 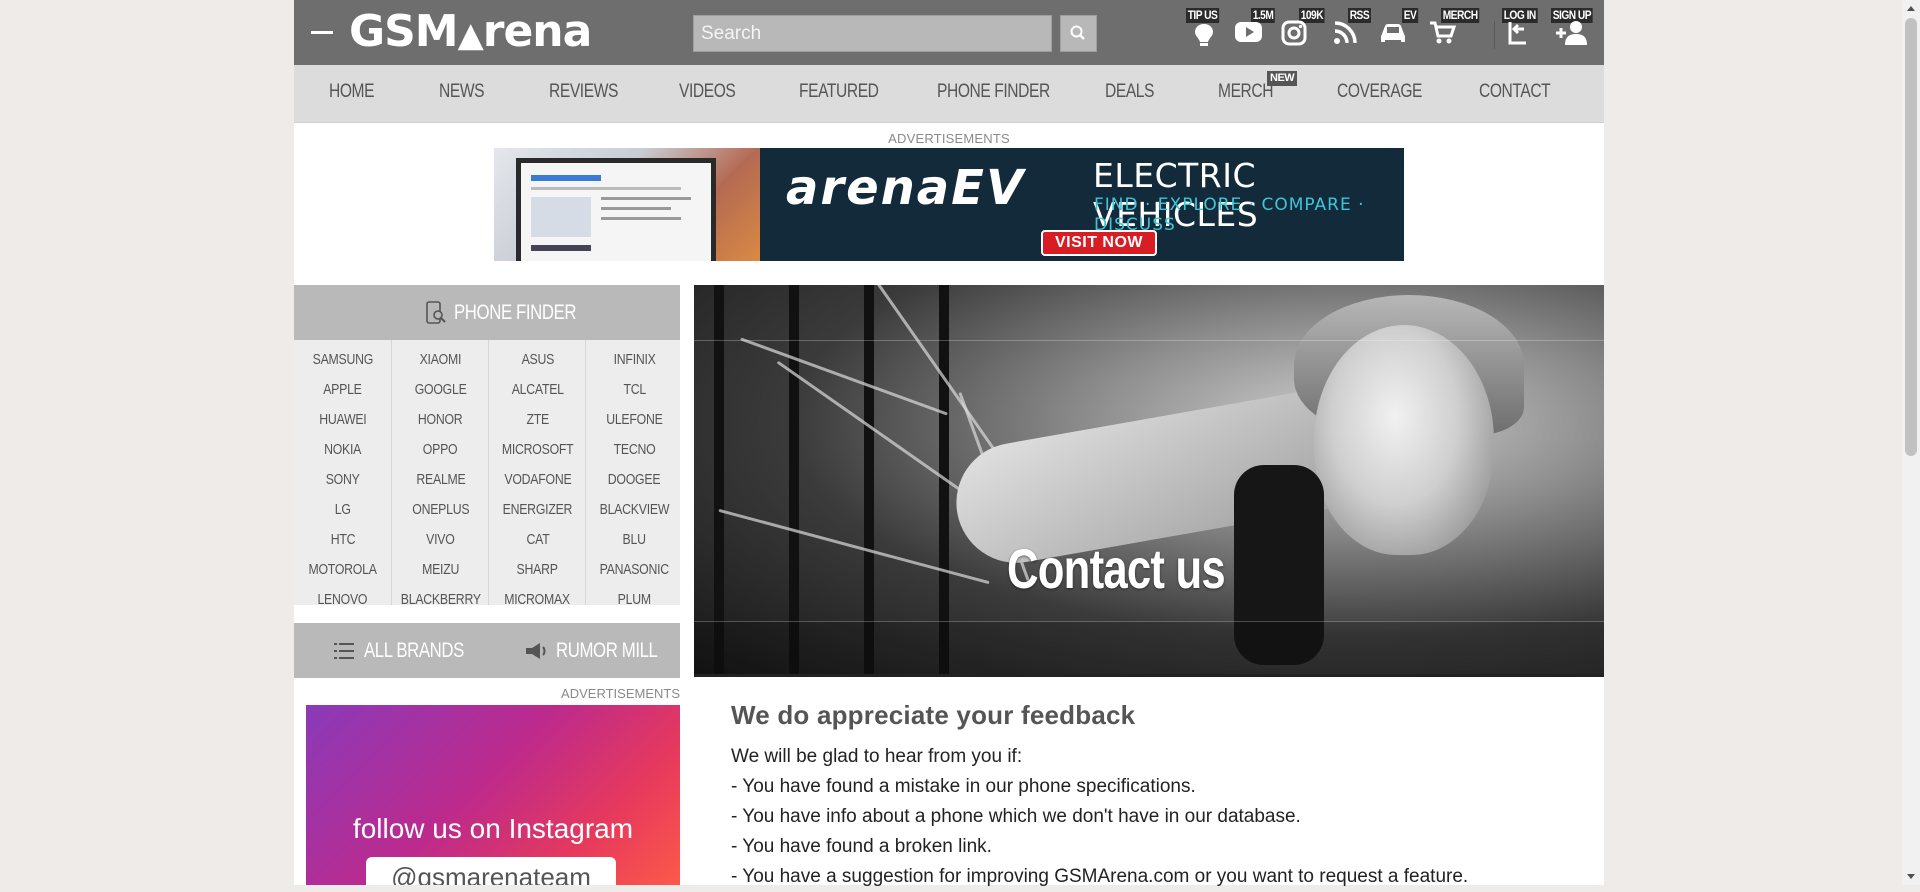 What do you see at coordinates (342, 480) in the screenshot?
I see `brand-link: SONY` at bounding box center [342, 480].